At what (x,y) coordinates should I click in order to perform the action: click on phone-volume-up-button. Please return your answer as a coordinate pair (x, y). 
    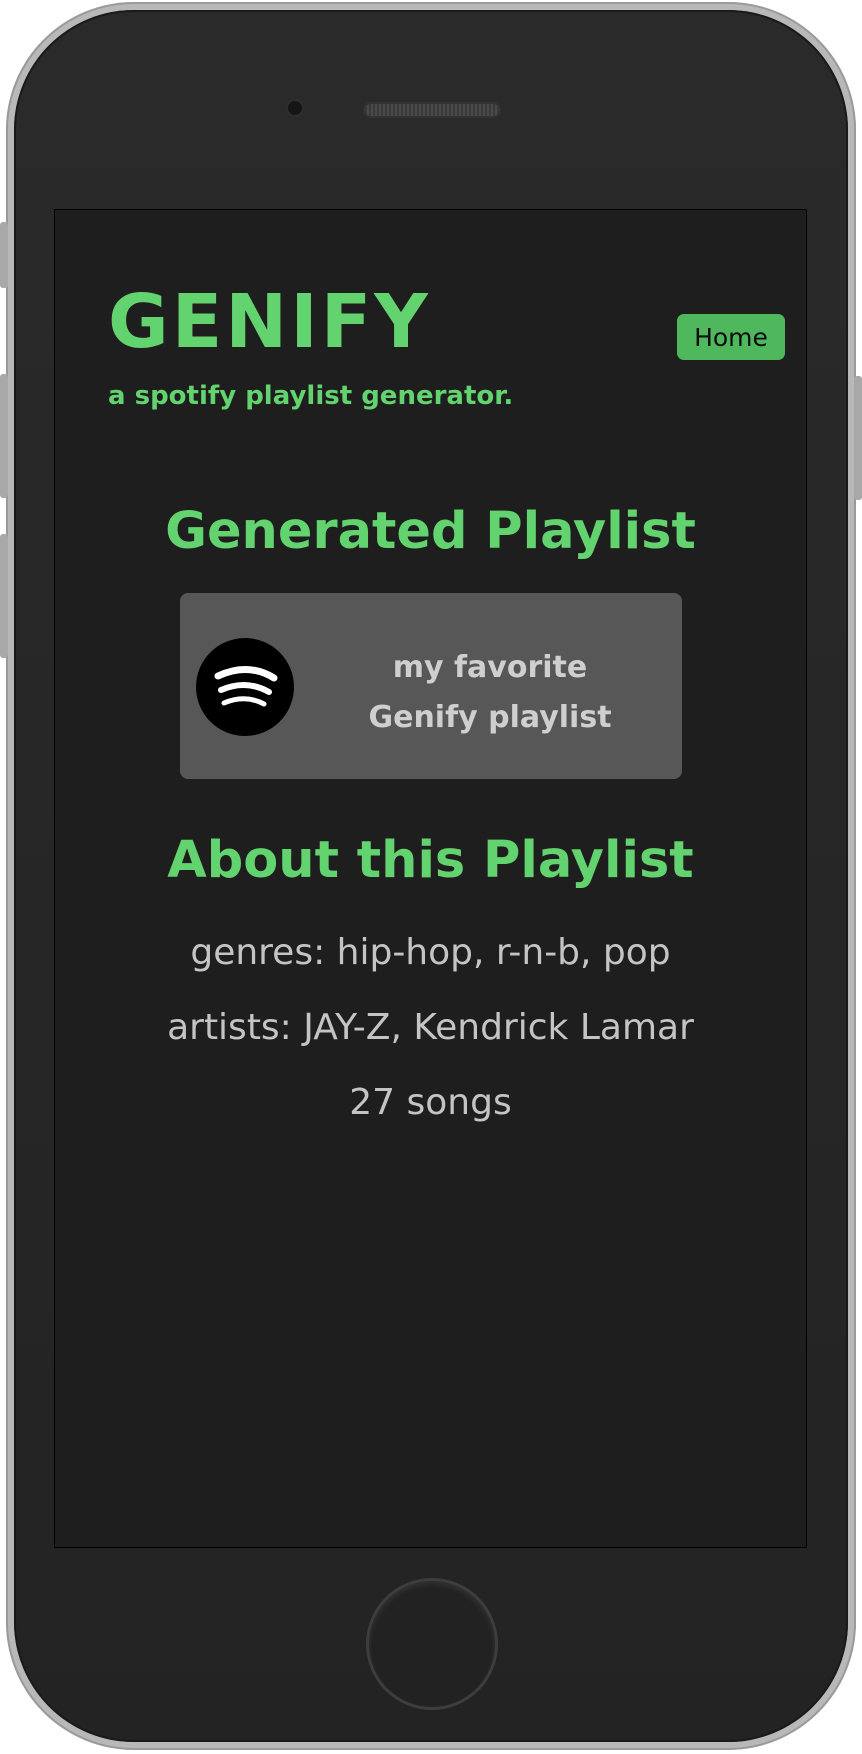
    Looking at the image, I should click on (4, 436).